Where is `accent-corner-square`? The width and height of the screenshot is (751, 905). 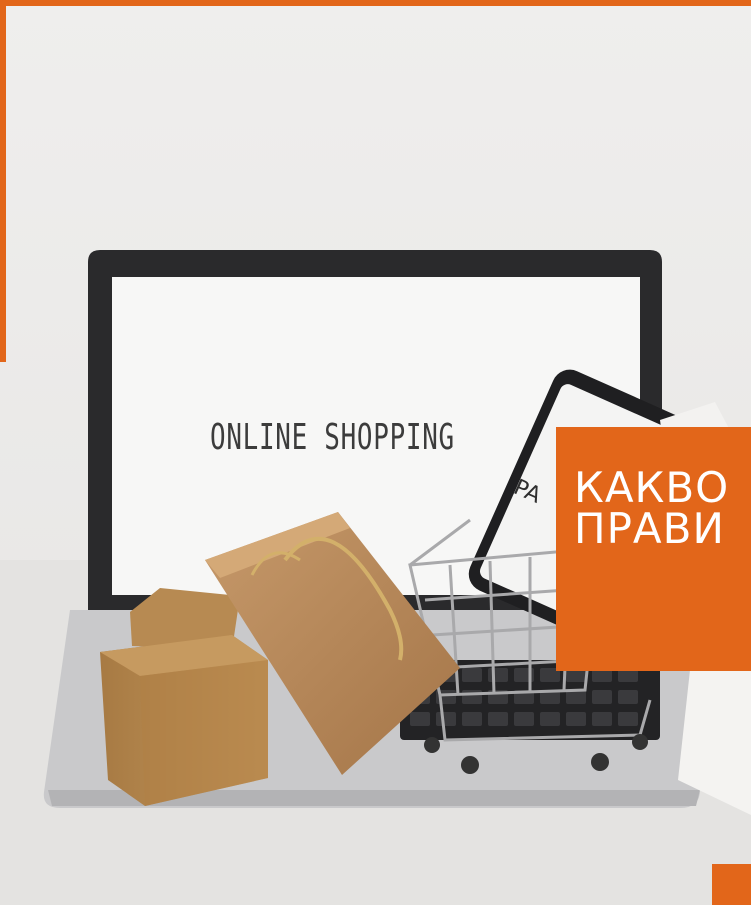 accent-corner-square is located at coordinates (731, 884).